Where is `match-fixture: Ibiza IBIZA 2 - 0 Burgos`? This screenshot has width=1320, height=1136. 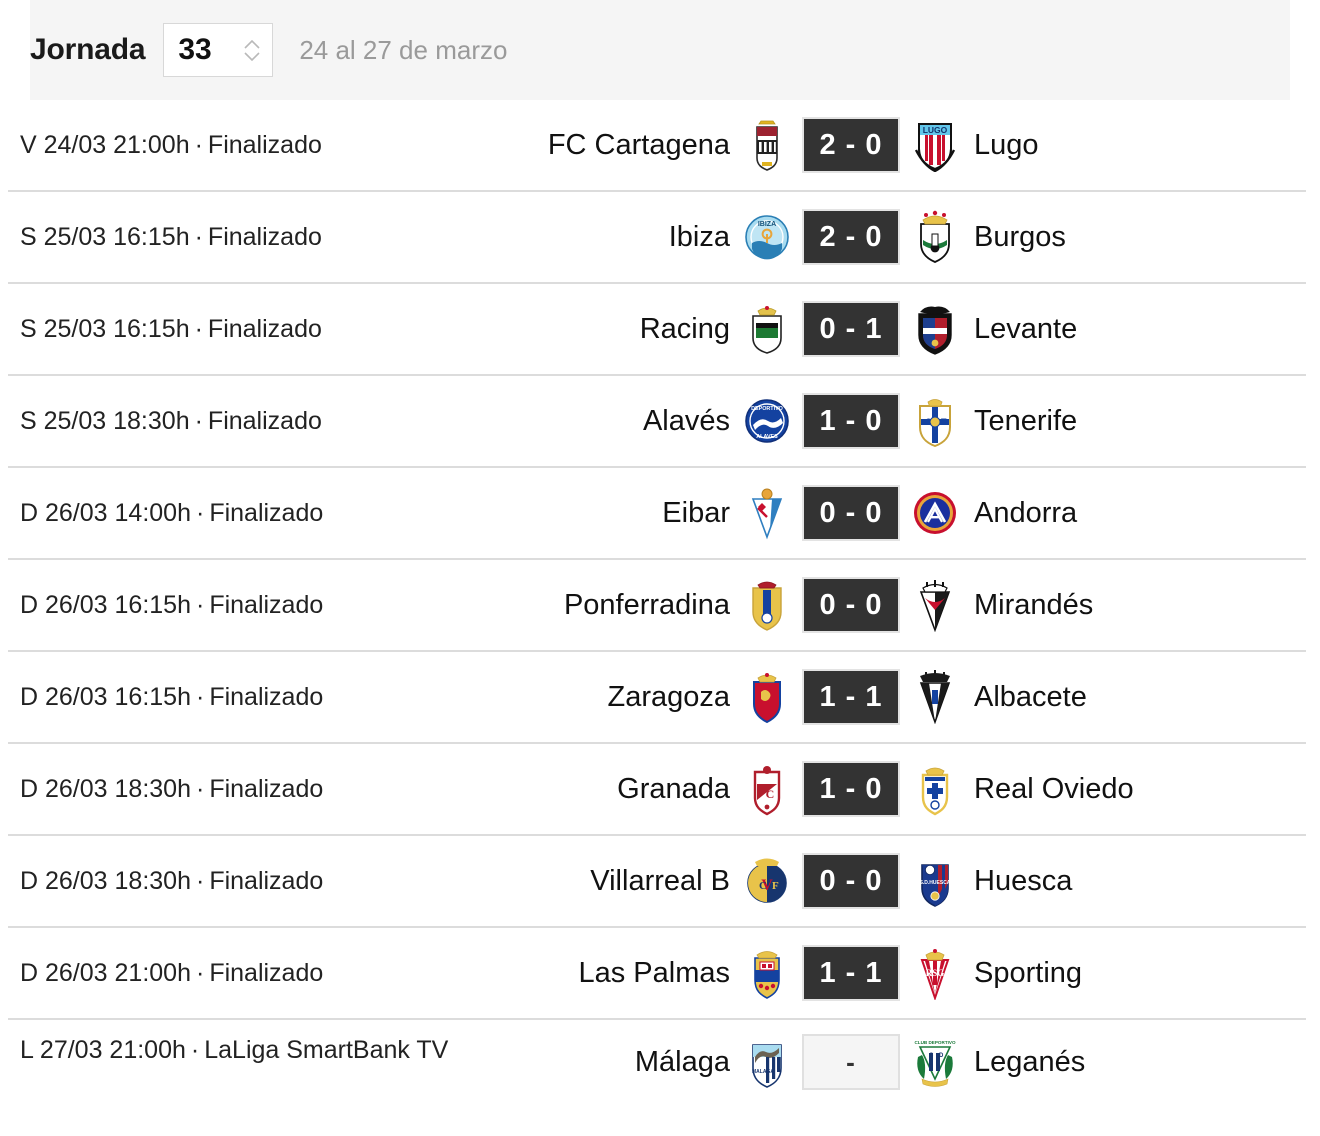
match-fixture: Ibiza IBIZA 2 - 0 Burgos is located at coordinates (907, 237).